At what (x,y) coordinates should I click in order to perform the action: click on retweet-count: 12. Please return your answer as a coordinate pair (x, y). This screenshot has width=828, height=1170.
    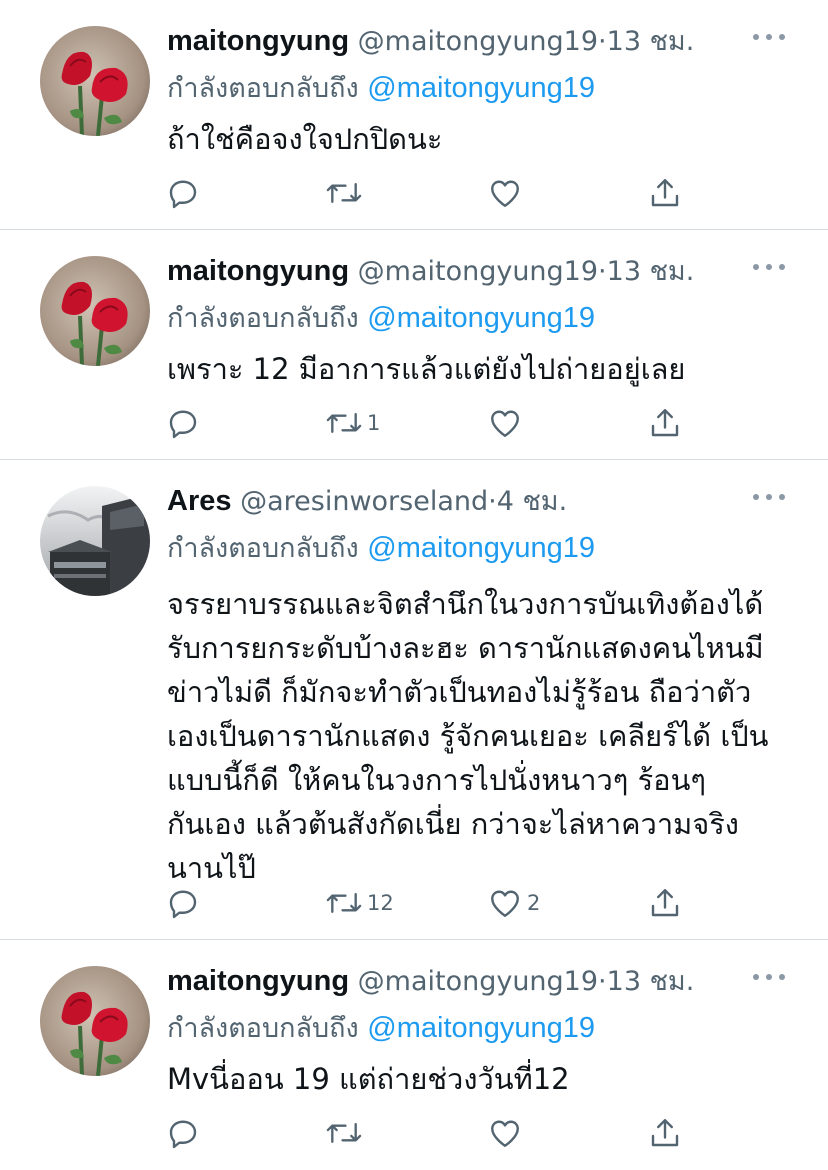
    Looking at the image, I should click on (380, 903).